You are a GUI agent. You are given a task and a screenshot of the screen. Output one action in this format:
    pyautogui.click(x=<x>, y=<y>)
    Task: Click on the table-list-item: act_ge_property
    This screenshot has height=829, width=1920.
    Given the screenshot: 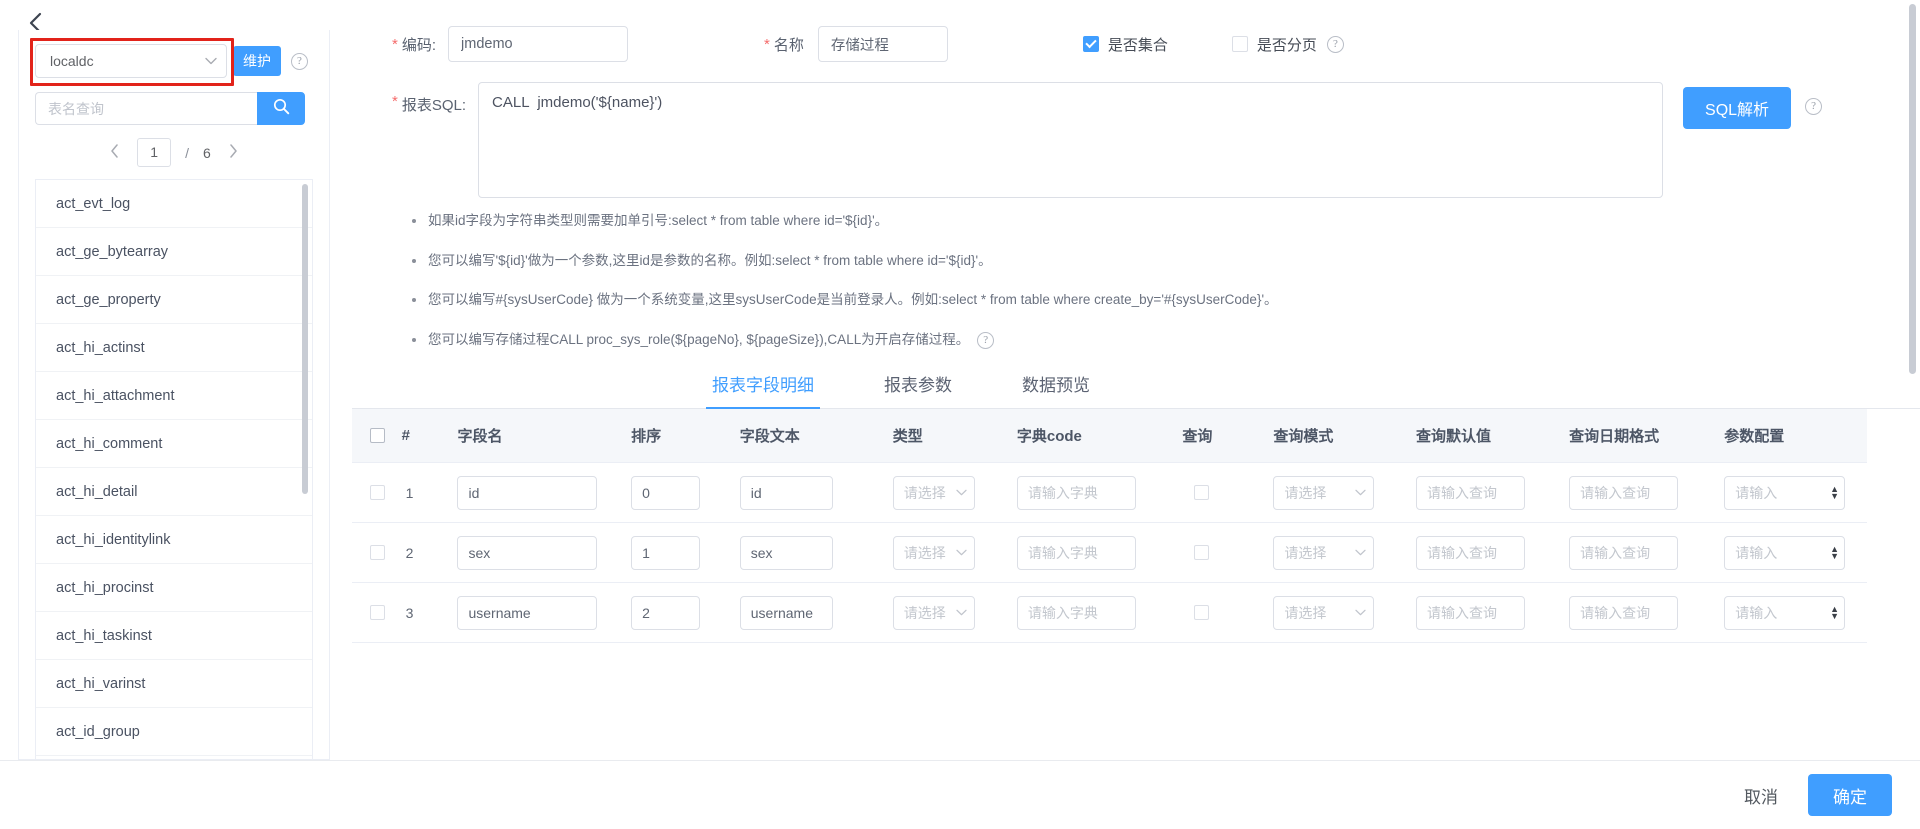 What is the action you would take?
    pyautogui.click(x=174, y=300)
    